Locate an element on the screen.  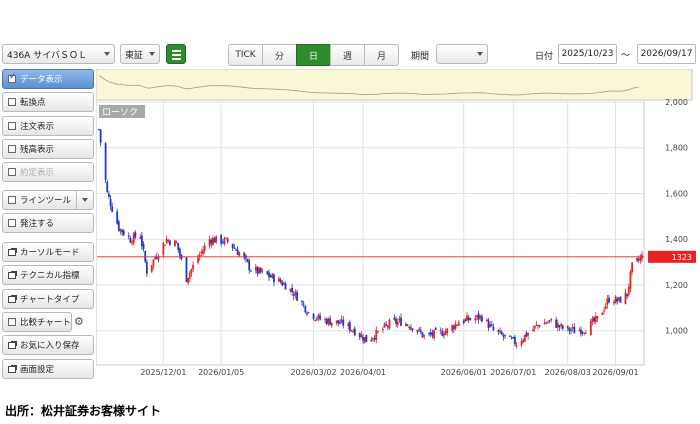
sidebar-item: テクニカル指標 is located at coordinates (48, 275).